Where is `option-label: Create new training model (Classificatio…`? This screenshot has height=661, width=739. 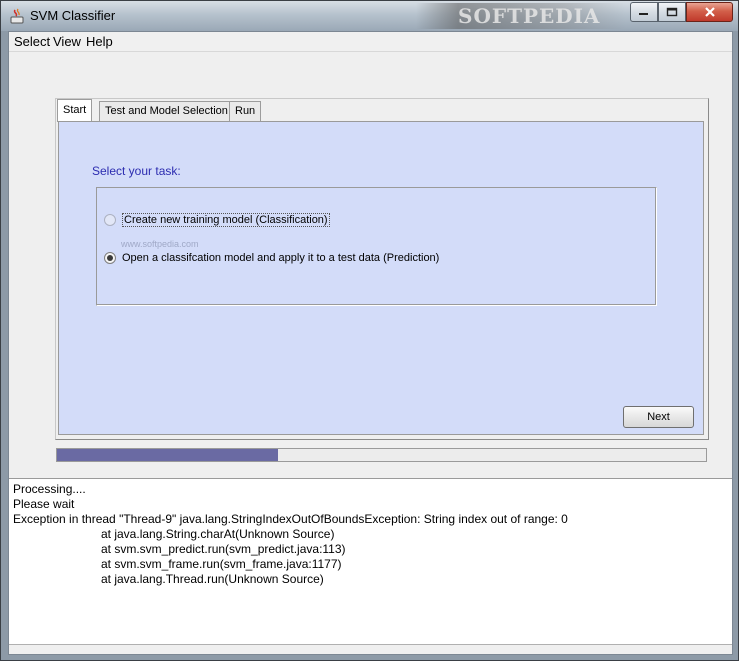 option-label: Create new training model (Classificatio… is located at coordinates (226, 220).